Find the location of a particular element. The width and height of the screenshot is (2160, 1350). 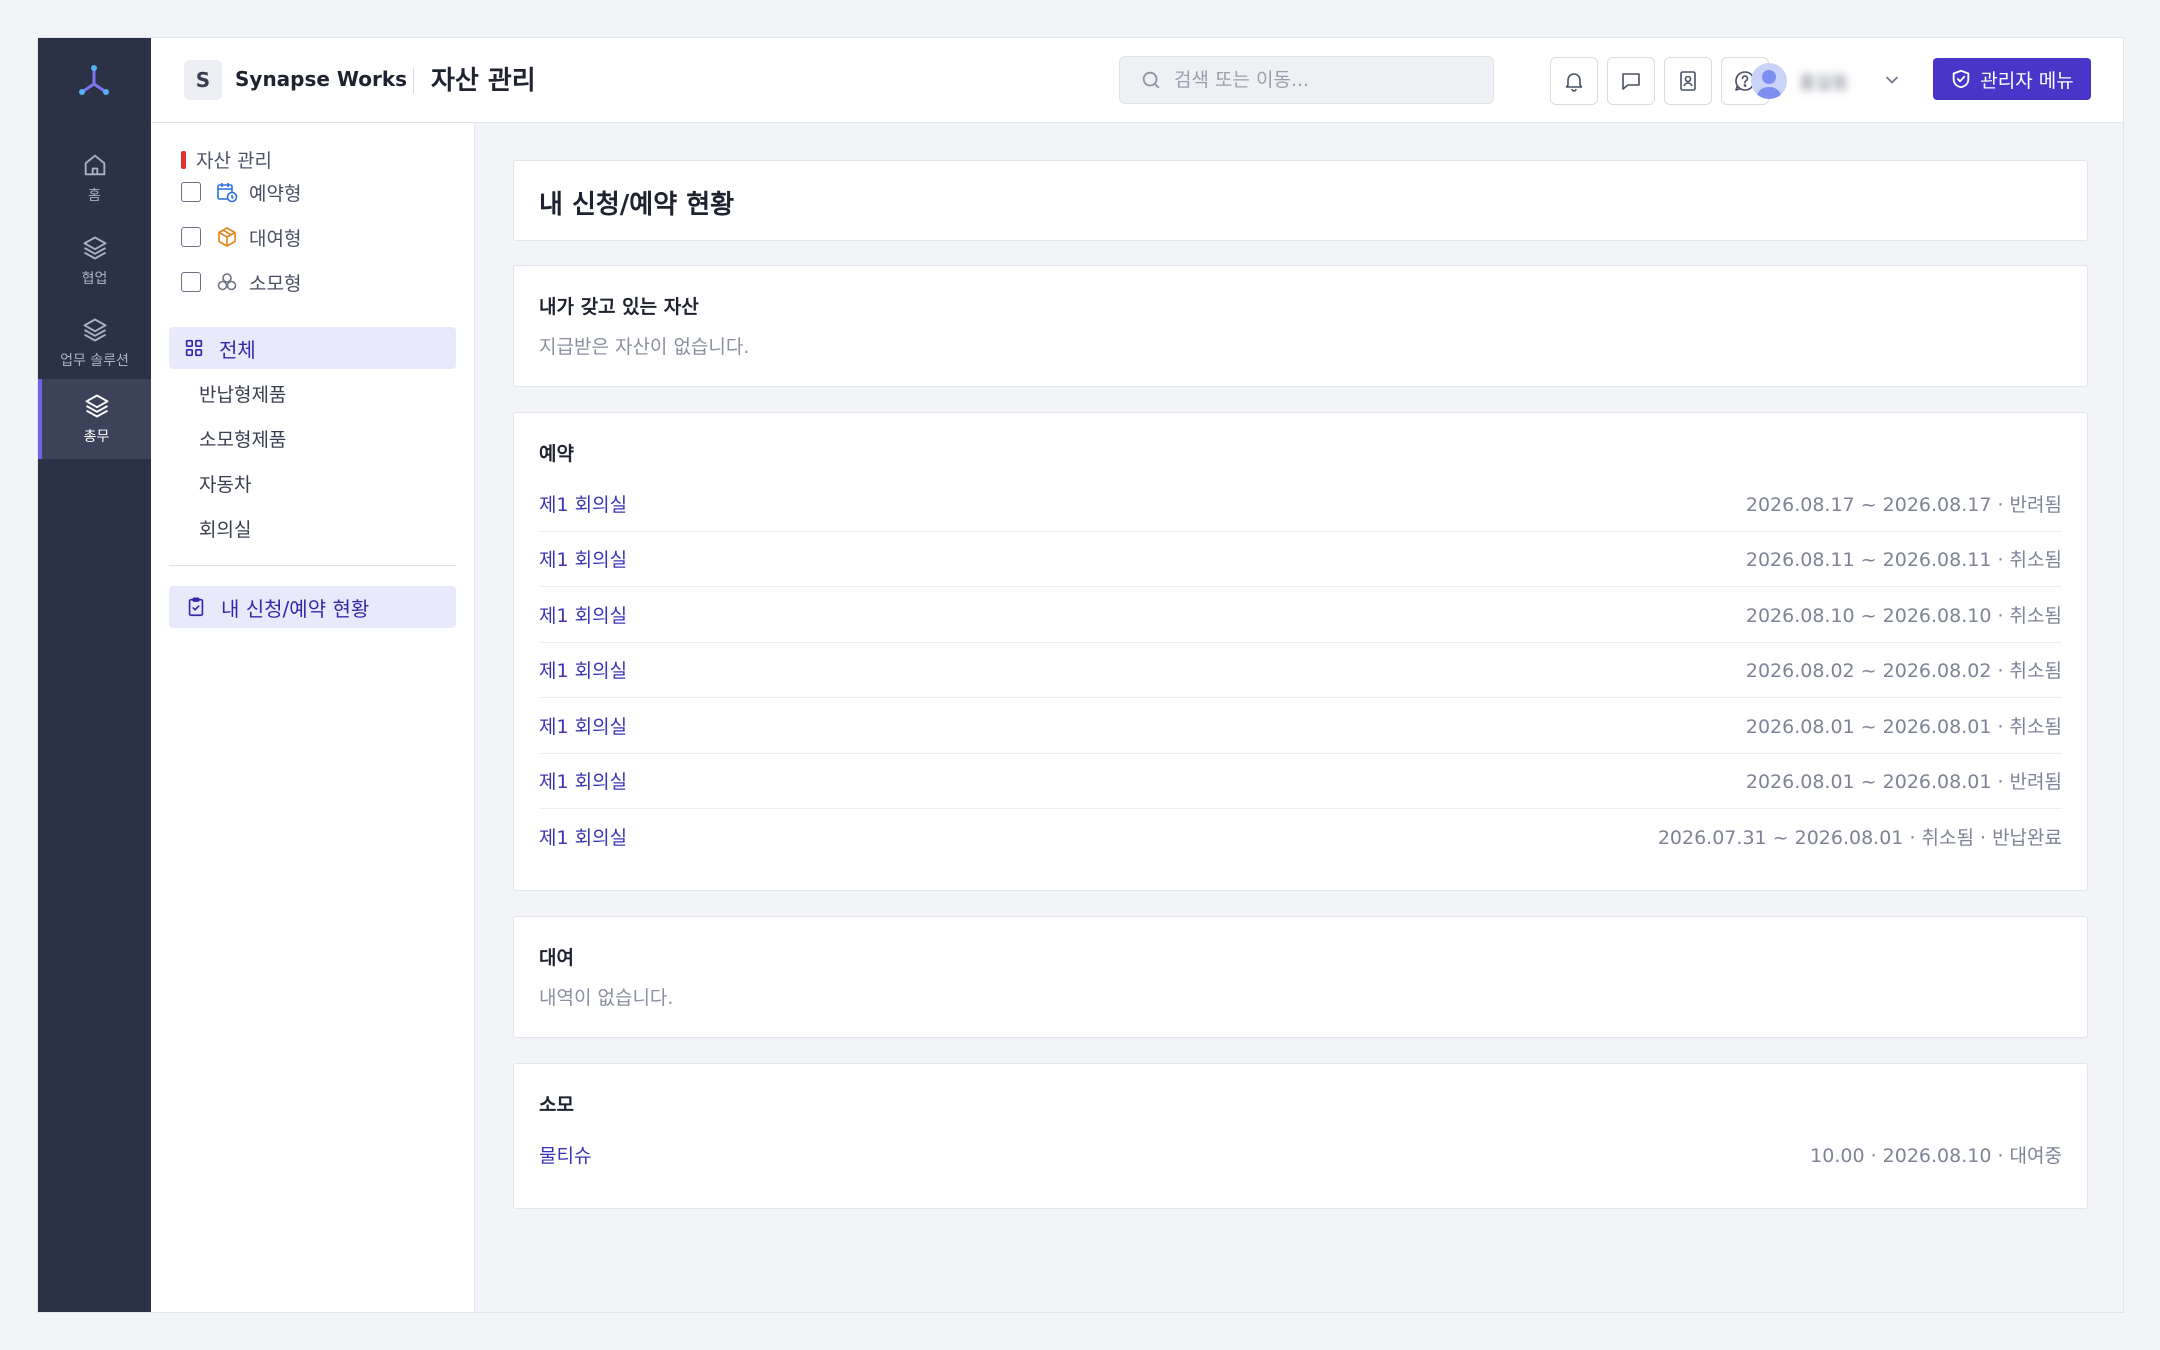

calendar-clock-icon is located at coordinates (227, 193).